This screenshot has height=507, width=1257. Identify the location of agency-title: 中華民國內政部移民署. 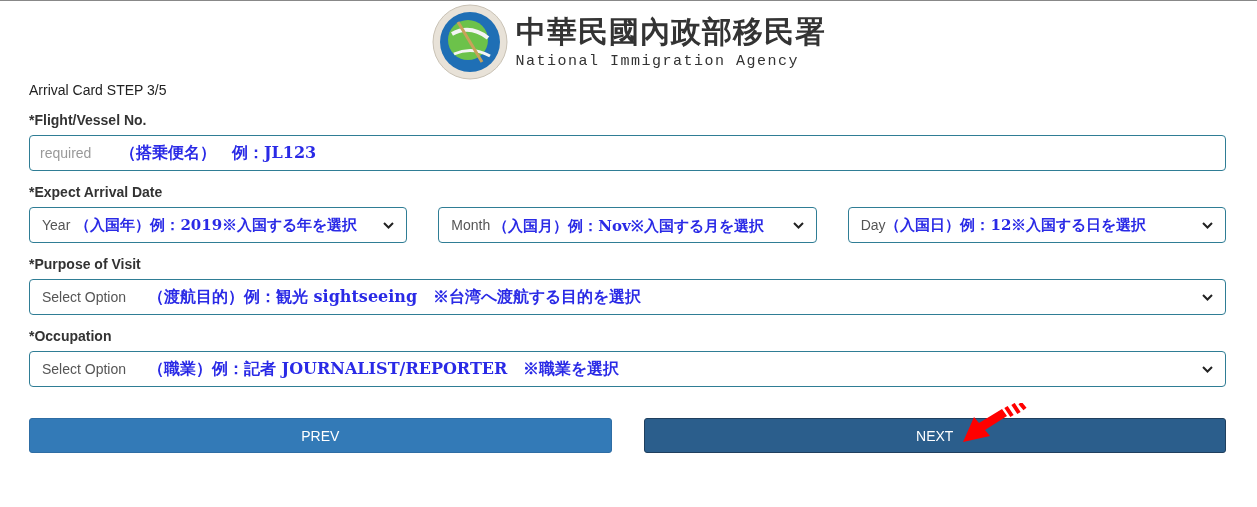
(670, 31).